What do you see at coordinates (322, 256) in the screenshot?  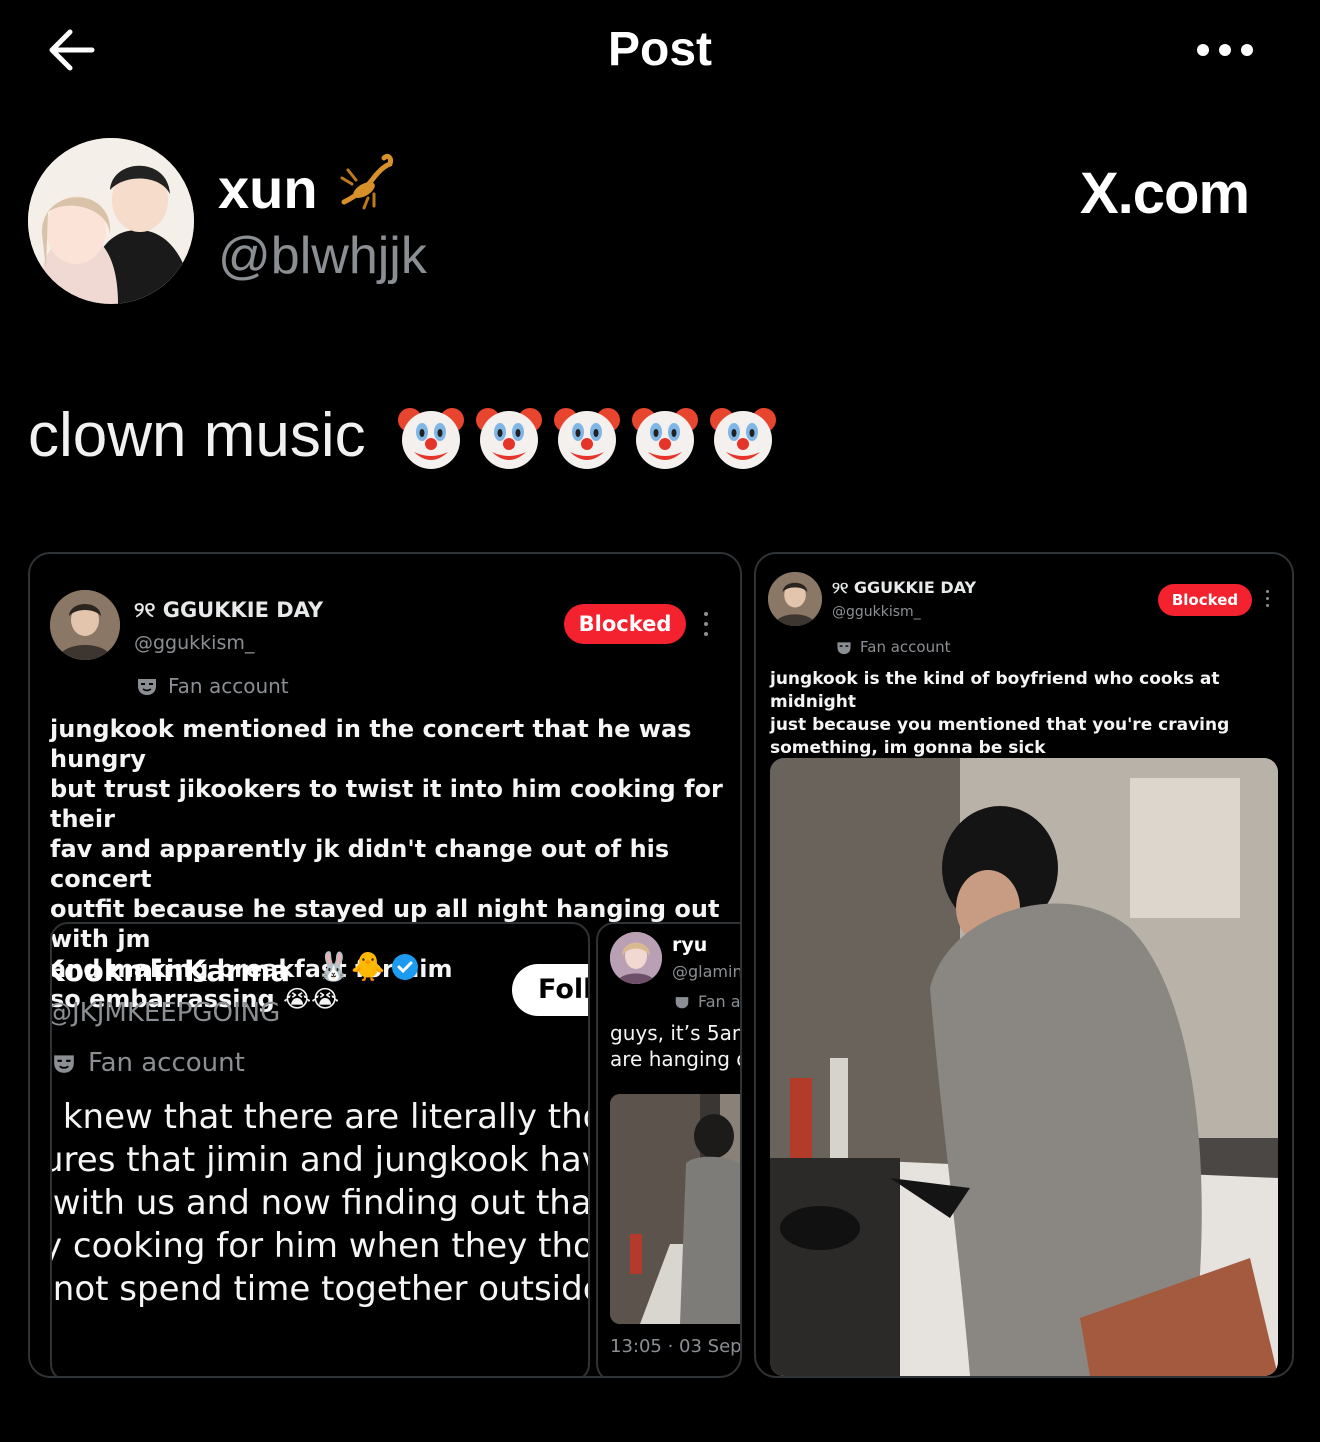 I see `author-handle: @blwhjjk` at bounding box center [322, 256].